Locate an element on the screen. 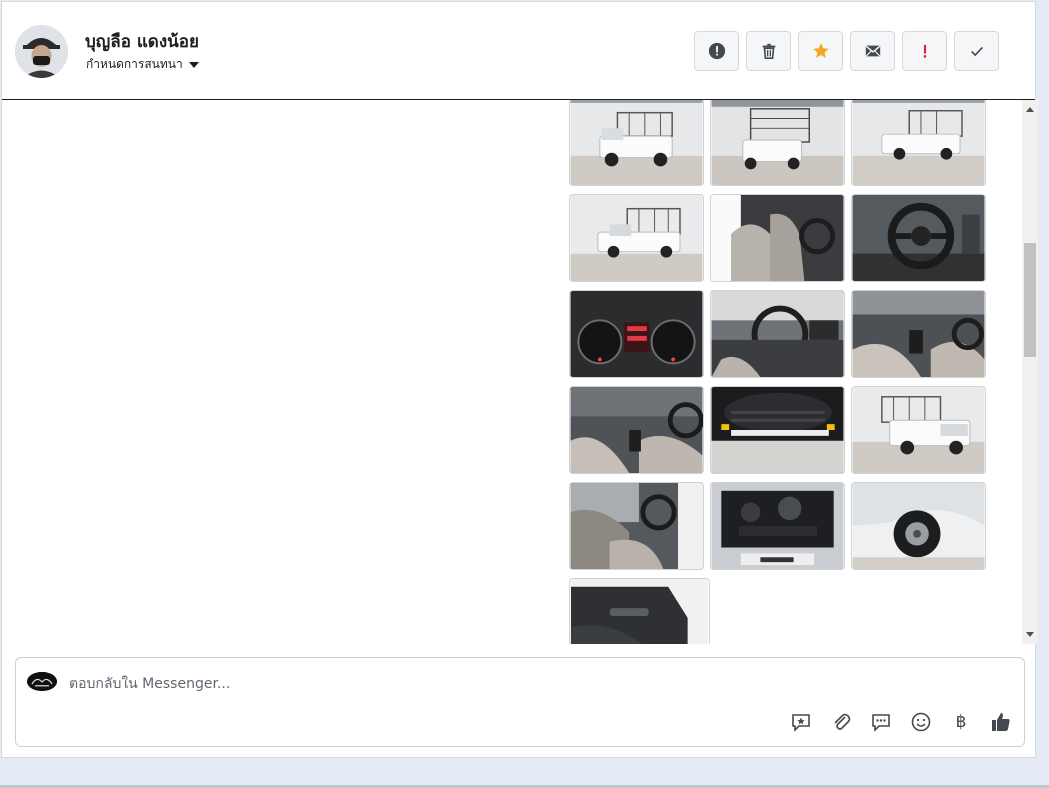 The width and height of the screenshot is (1049, 788). mark-done-button is located at coordinates (976, 51).